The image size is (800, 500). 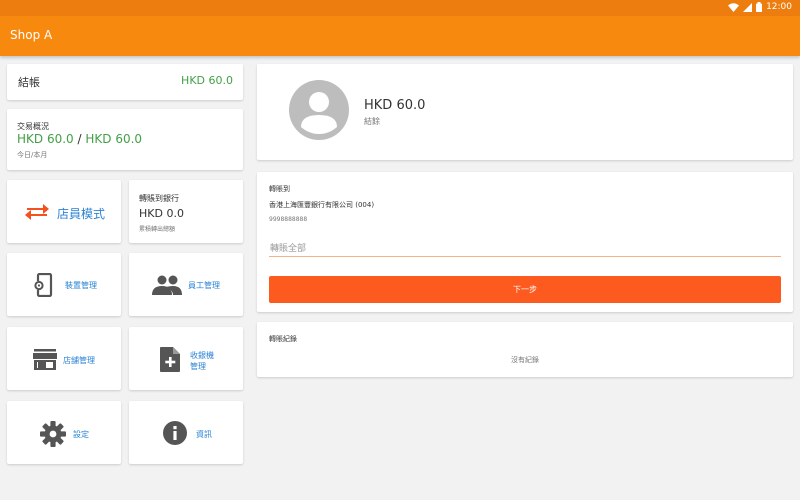 I want to click on transfer-title: 轉賬到, so click(x=279, y=189).